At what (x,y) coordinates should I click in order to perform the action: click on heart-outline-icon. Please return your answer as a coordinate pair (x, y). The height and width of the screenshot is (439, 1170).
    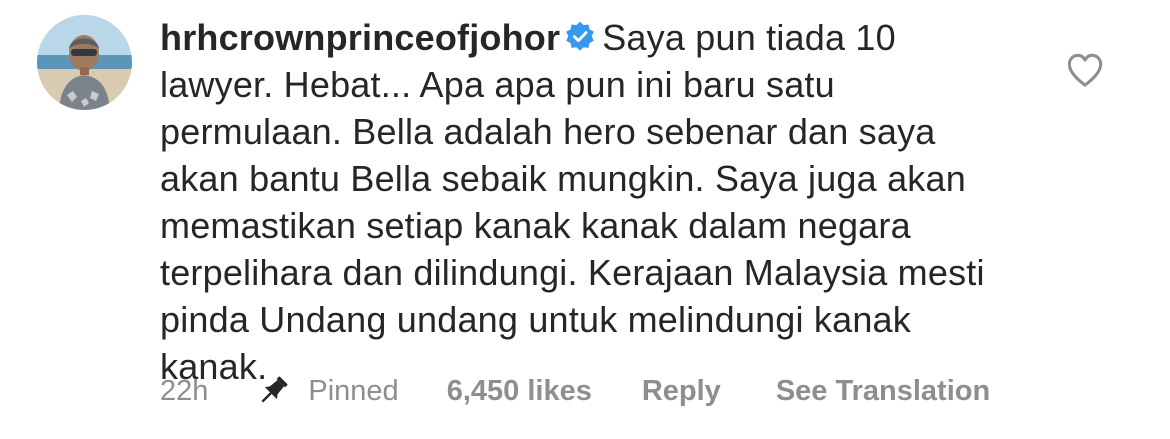
    Looking at the image, I should click on (1085, 70).